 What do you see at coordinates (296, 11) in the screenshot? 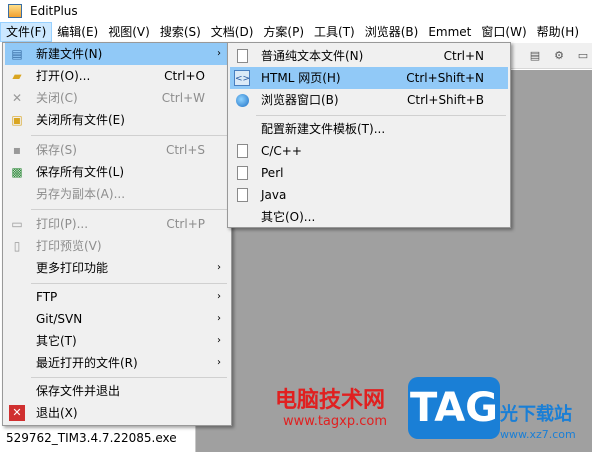
I see `title-bar: EditPlus` at bounding box center [296, 11].